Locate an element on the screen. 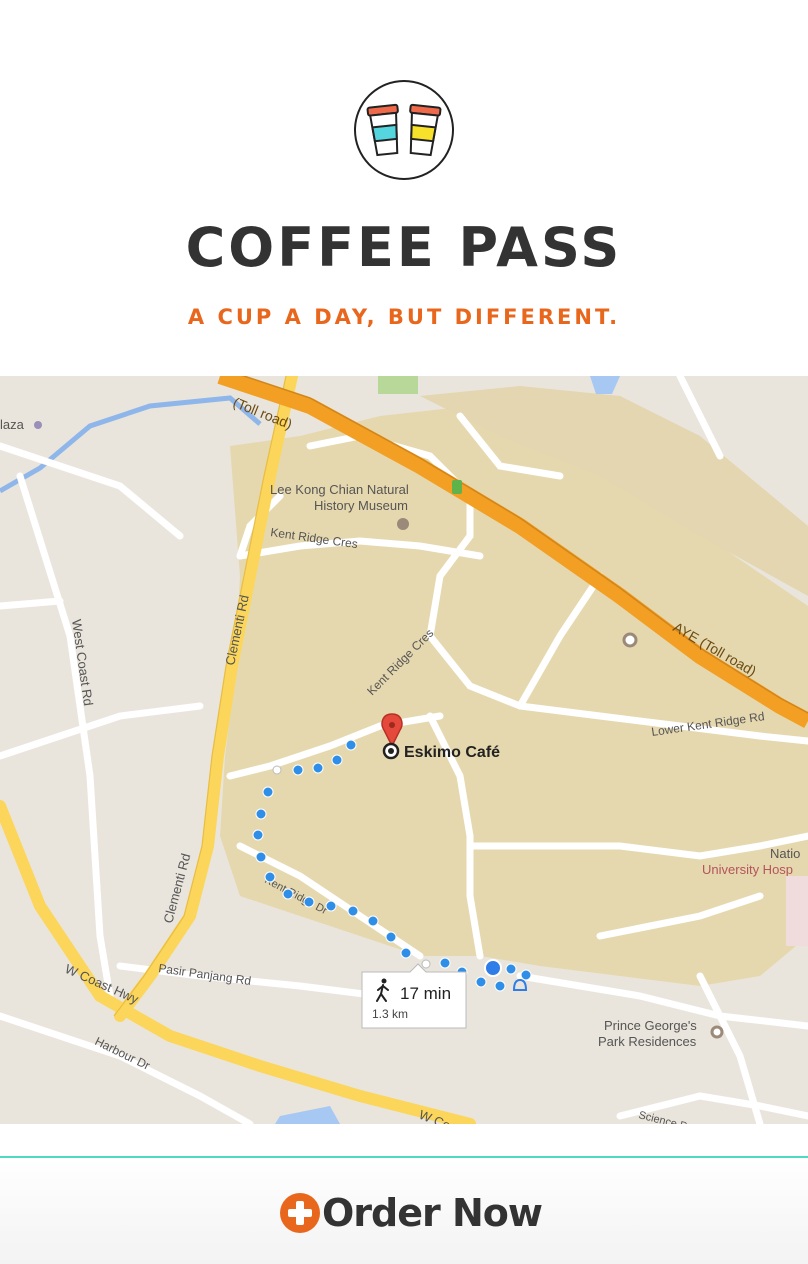 Image resolution: width=808 pixels, height=1264 pixels. residence-icon is located at coordinates (717, 1032).